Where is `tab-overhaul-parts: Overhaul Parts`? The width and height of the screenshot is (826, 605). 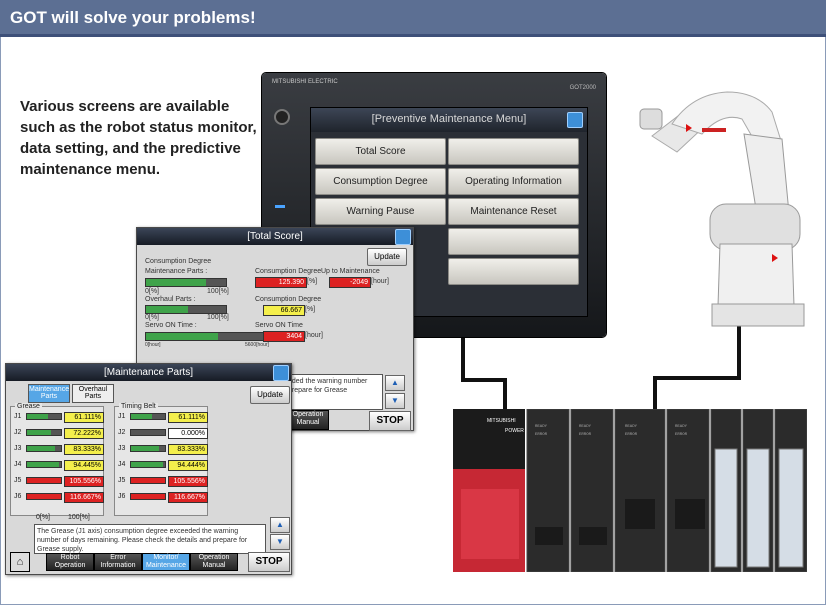 tab-overhaul-parts: Overhaul Parts is located at coordinates (93, 393).